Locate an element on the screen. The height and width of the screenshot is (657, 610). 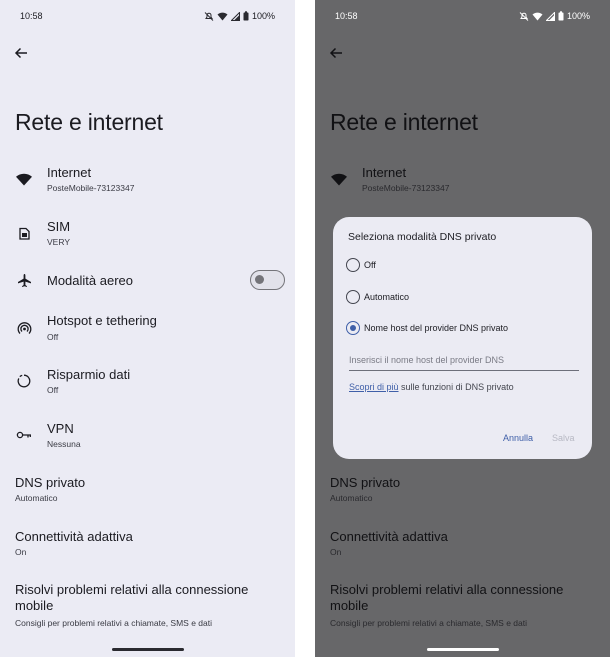
settings-item-title: Modalità aereo is located at coordinates (90, 280).